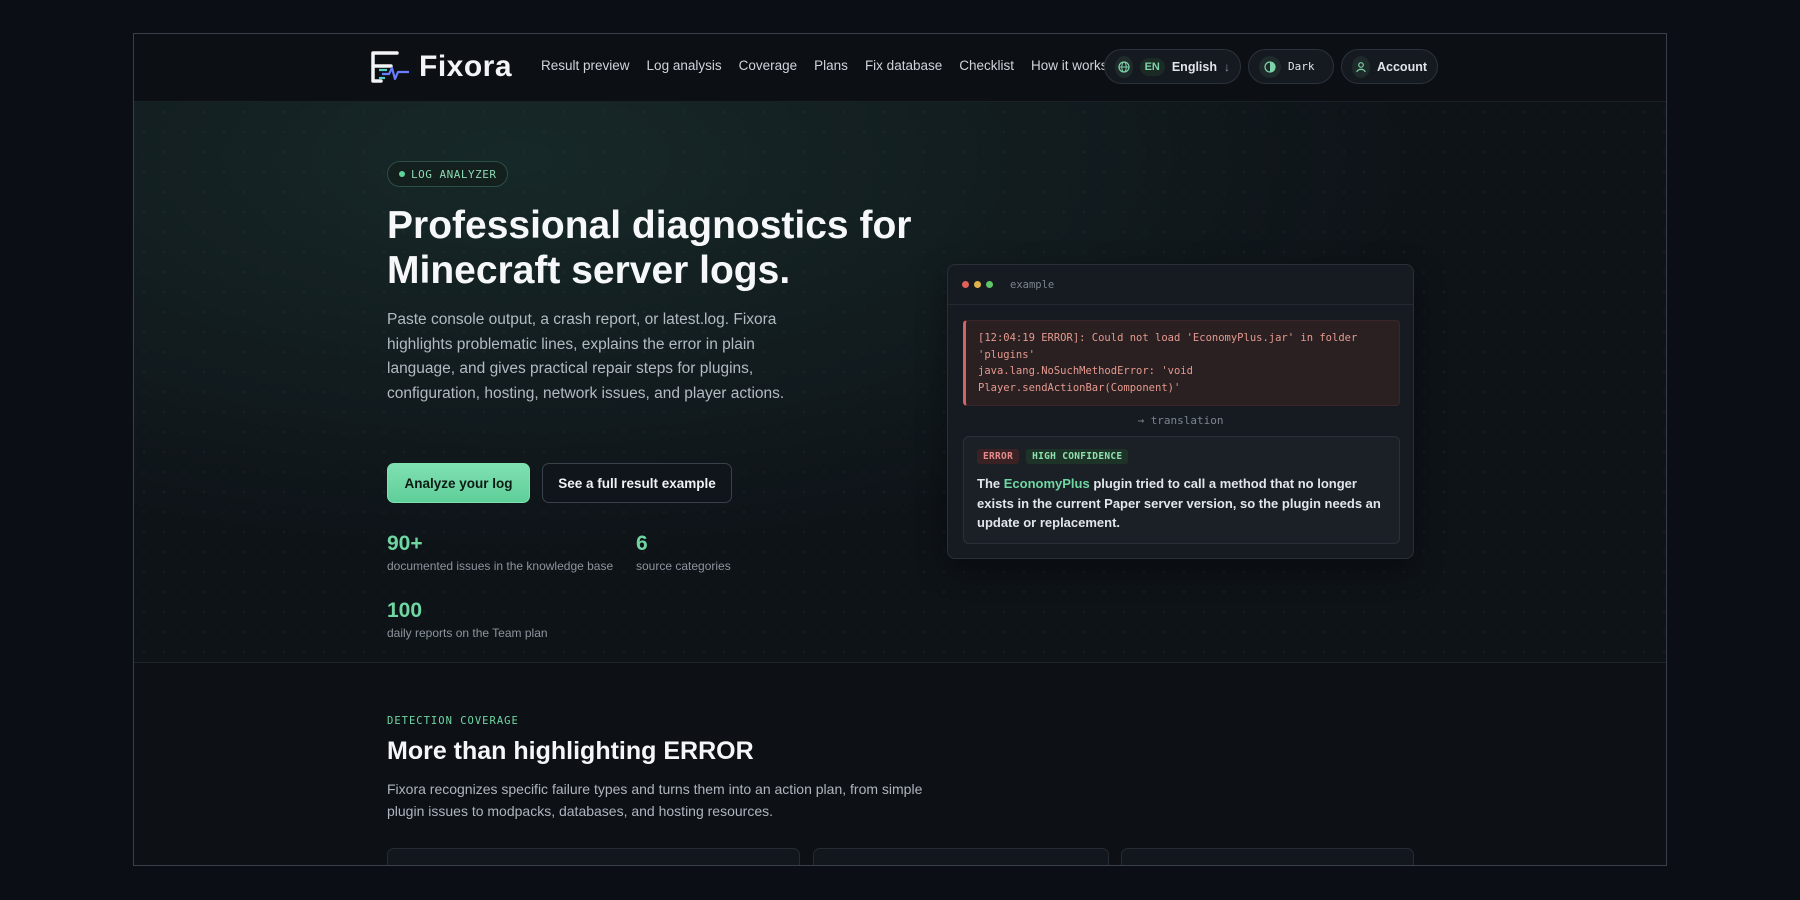 The width and height of the screenshot is (1800, 900). Describe the element at coordinates (684, 65) in the screenshot. I see `nav-link-log-analysis: Log analysis` at that location.